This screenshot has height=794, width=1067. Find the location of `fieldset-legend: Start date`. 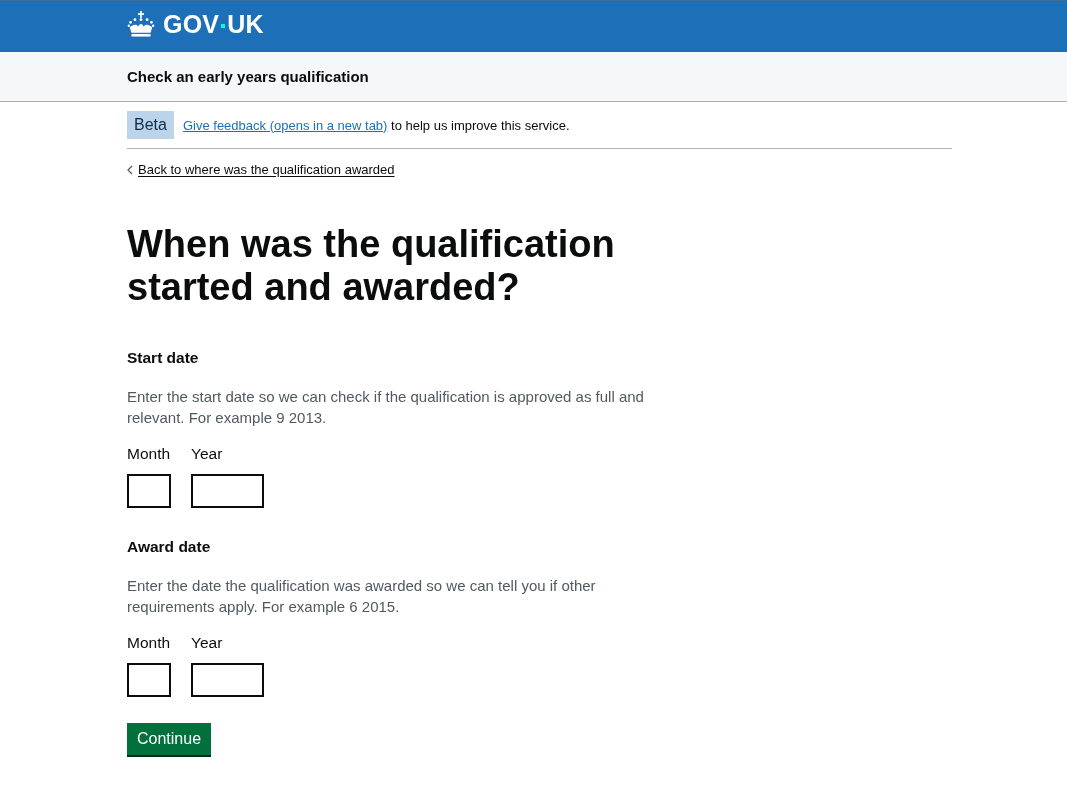

fieldset-legend: Start date is located at coordinates (539, 357).